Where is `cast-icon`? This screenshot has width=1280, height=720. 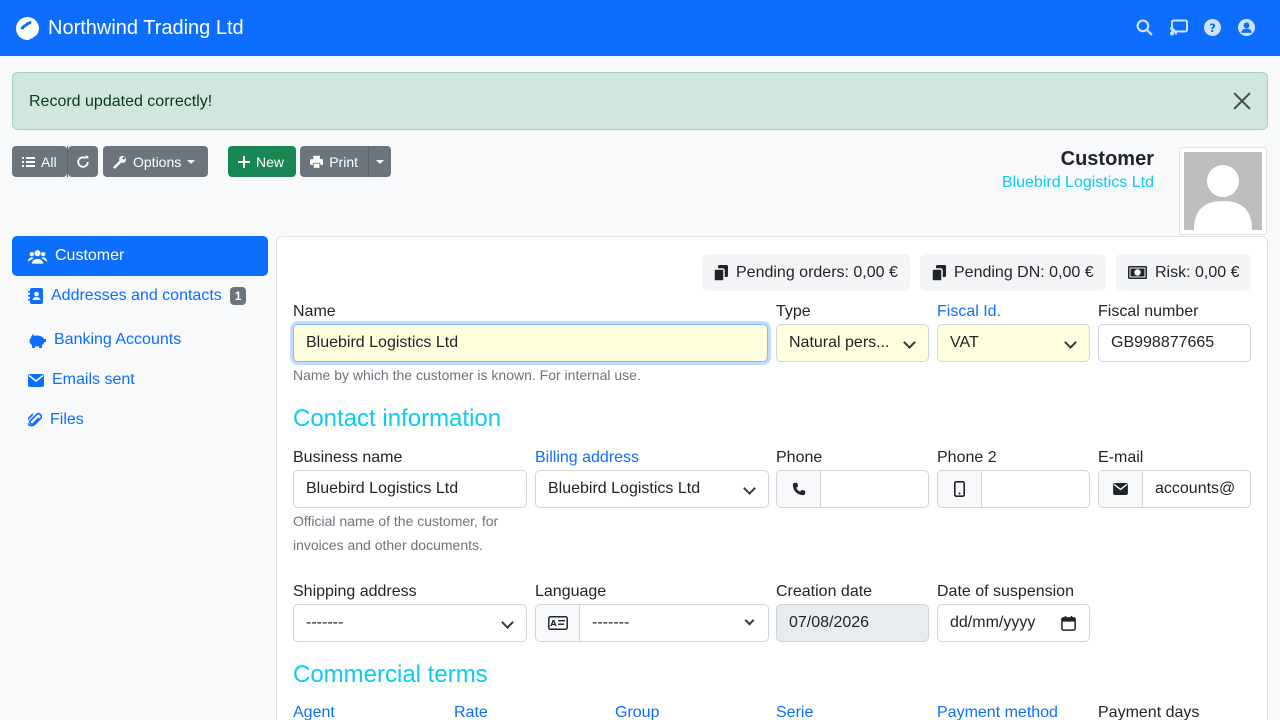 cast-icon is located at coordinates (1178, 27).